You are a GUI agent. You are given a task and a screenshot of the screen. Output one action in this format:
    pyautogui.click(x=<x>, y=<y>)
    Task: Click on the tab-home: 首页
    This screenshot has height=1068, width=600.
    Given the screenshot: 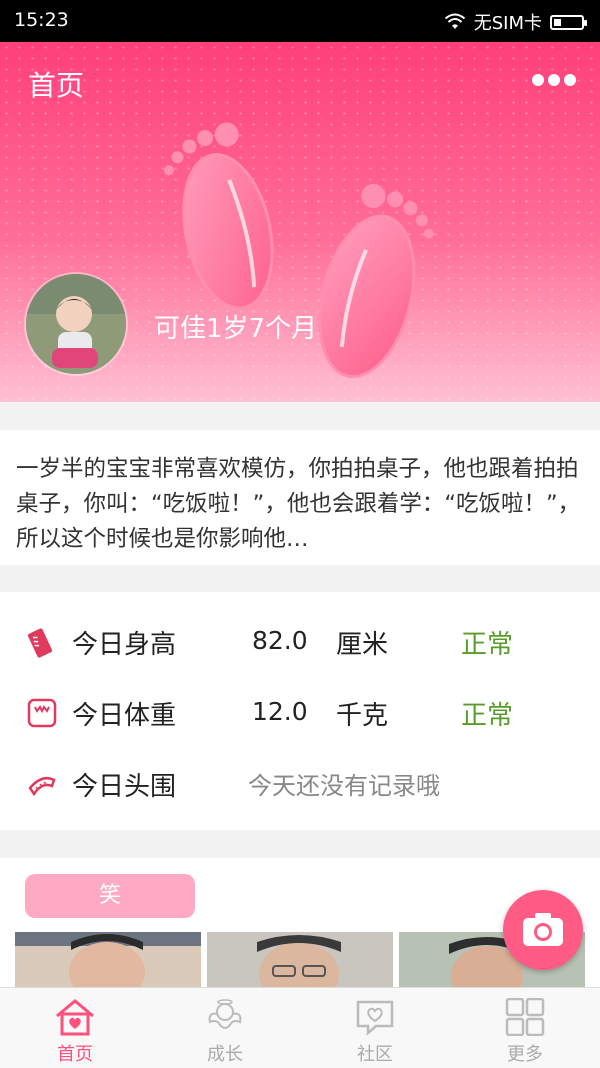 What is the action you would take?
    pyautogui.click(x=75, y=1028)
    